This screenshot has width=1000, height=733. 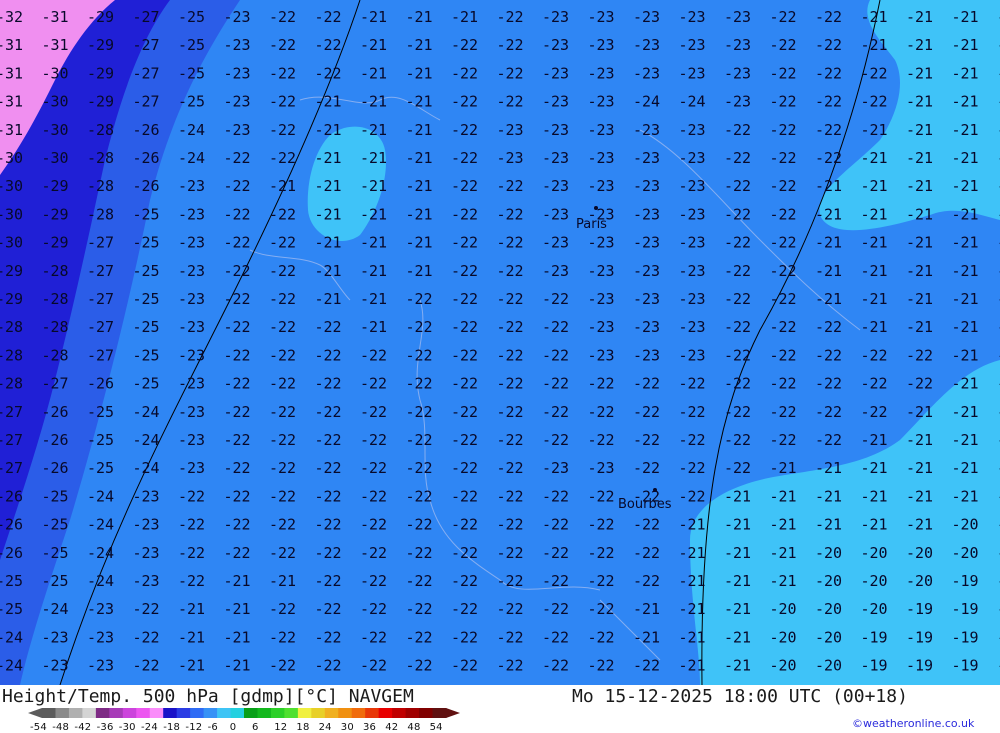 I want to click on colorbar-label: 42, so click(x=392, y=727).